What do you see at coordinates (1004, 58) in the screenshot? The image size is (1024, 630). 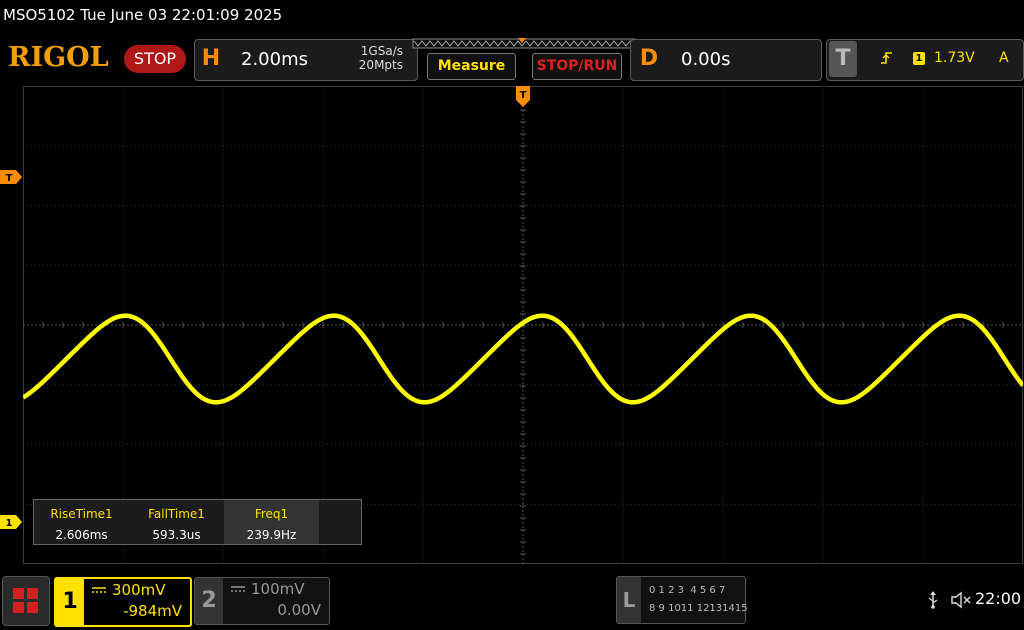 I see `trigger-mode: A` at bounding box center [1004, 58].